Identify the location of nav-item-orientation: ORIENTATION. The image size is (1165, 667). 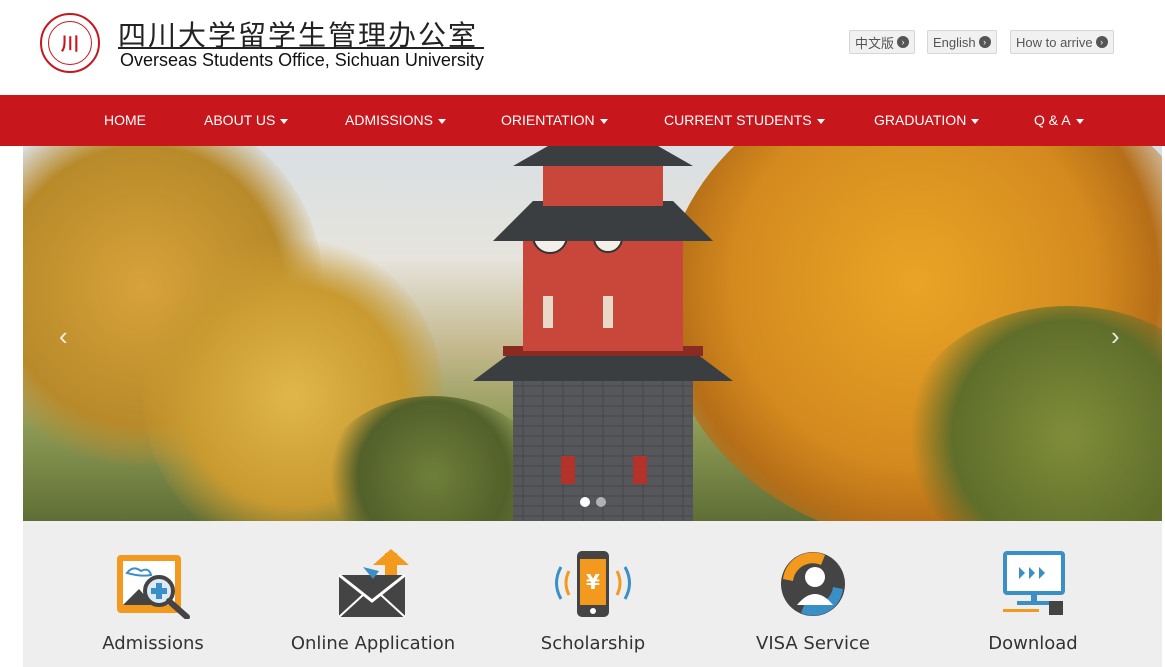
(554, 120).